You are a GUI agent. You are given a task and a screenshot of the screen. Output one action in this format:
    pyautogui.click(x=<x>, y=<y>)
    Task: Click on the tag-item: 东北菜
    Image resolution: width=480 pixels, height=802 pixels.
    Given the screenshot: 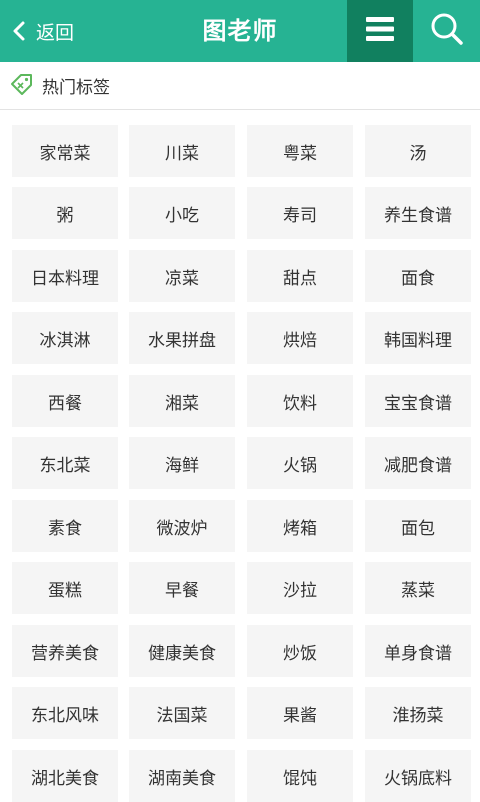 What is the action you would take?
    pyautogui.click(x=65, y=463)
    